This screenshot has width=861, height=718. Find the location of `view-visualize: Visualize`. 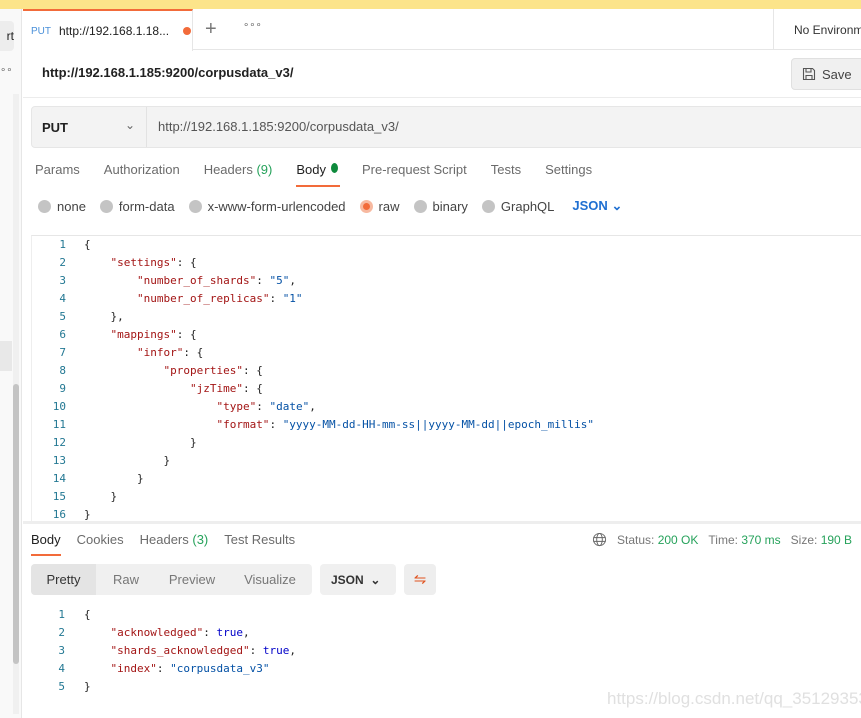

view-visualize: Visualize is located at coordinates (270, 579).